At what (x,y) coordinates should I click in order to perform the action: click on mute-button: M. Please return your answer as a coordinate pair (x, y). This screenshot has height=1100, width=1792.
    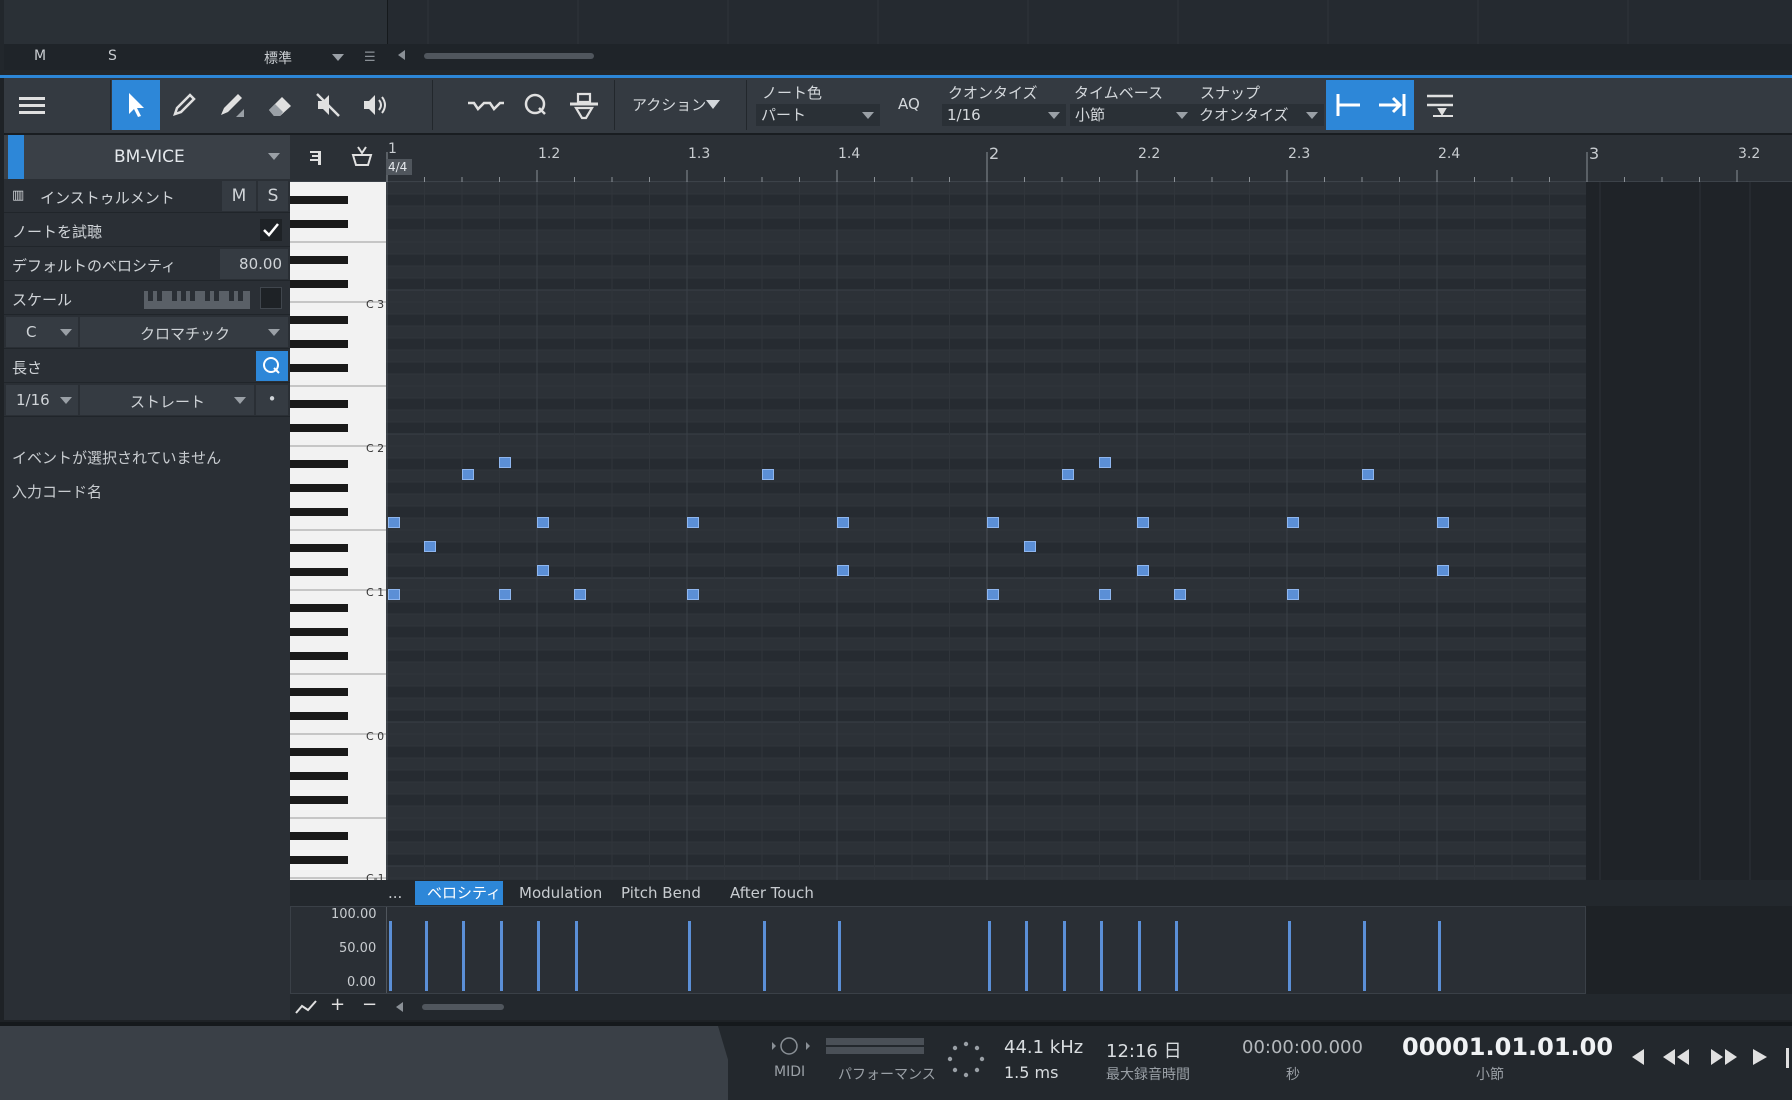
    Looking at the image, I should click on (40, 56).